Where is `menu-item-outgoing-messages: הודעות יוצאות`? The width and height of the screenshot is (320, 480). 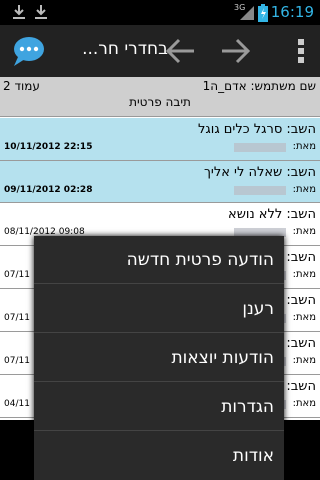
menu-item-outgoing-messages: הודעות יוצאות is located at coordinates (159, 358).